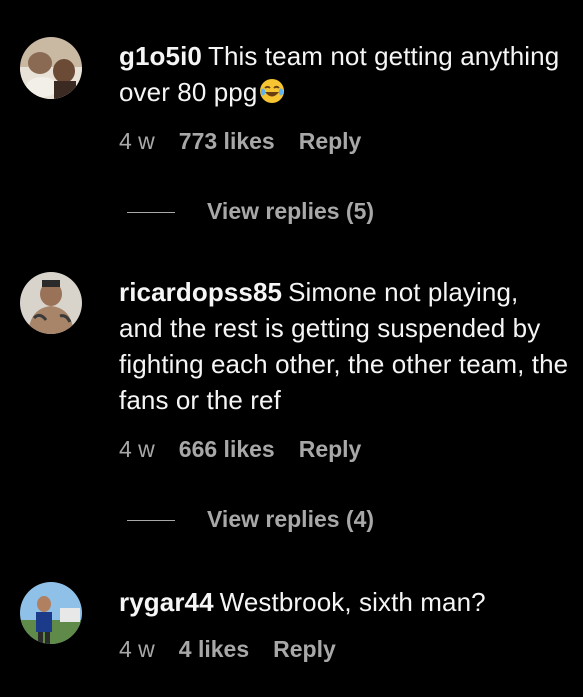 This screenshot has width=583, height=697. I want to click on likes-count: 4 likes, so click(214, 649).